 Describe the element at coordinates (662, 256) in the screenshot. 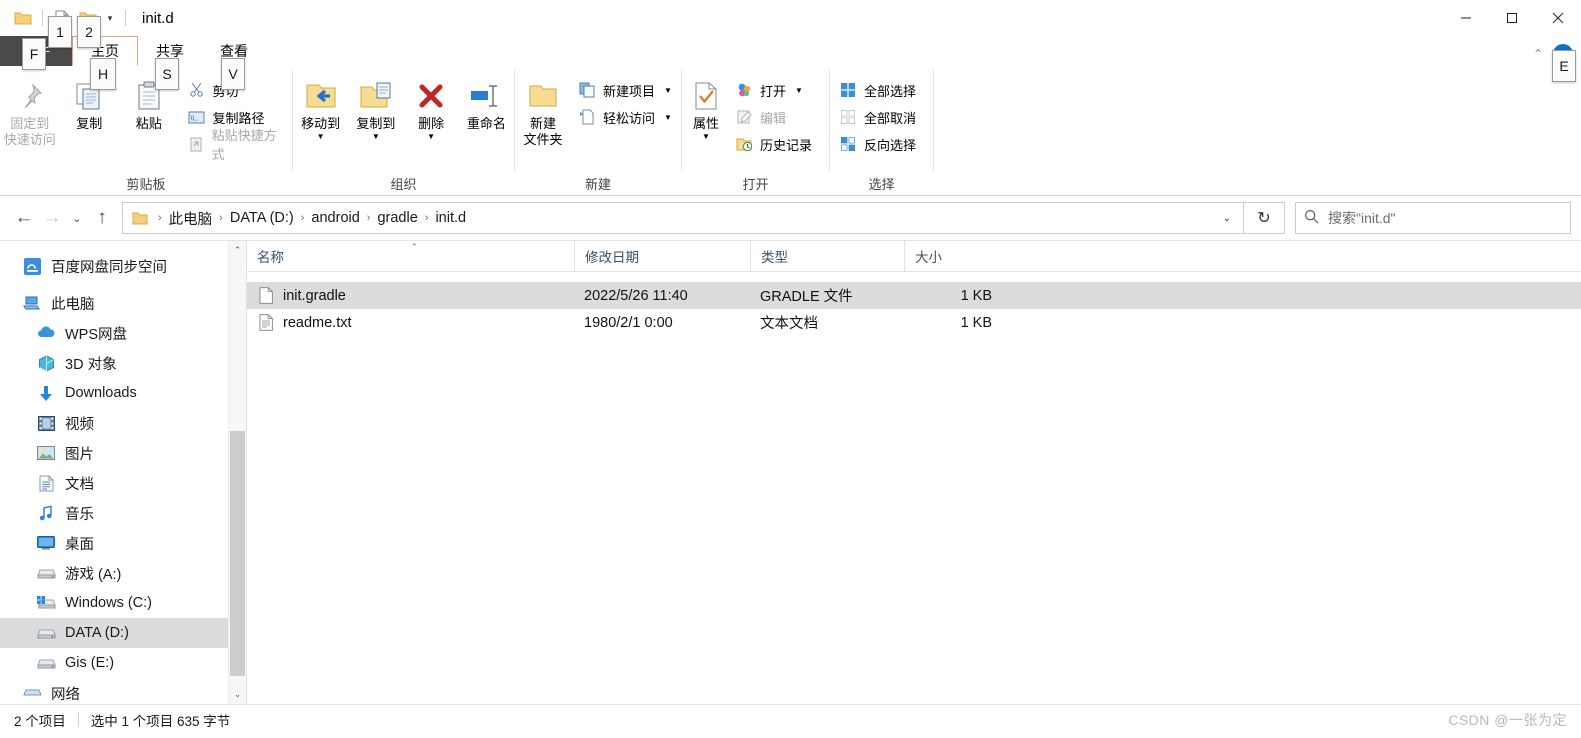

I see `column-header-date-modified: 修改日期` at that location.